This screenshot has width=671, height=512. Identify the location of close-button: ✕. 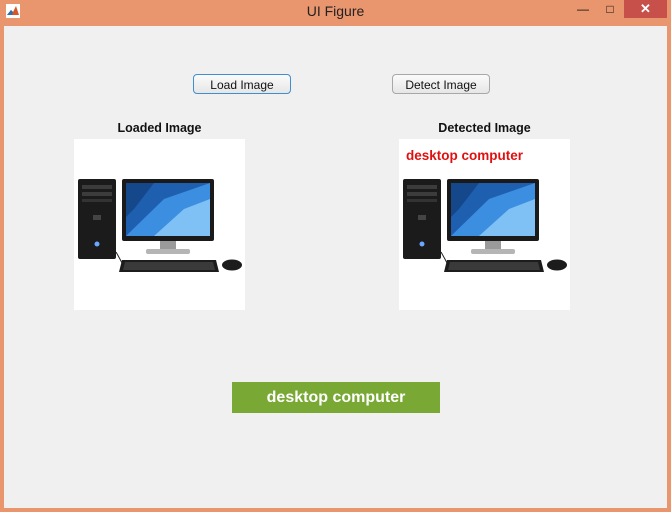
(645, 9).